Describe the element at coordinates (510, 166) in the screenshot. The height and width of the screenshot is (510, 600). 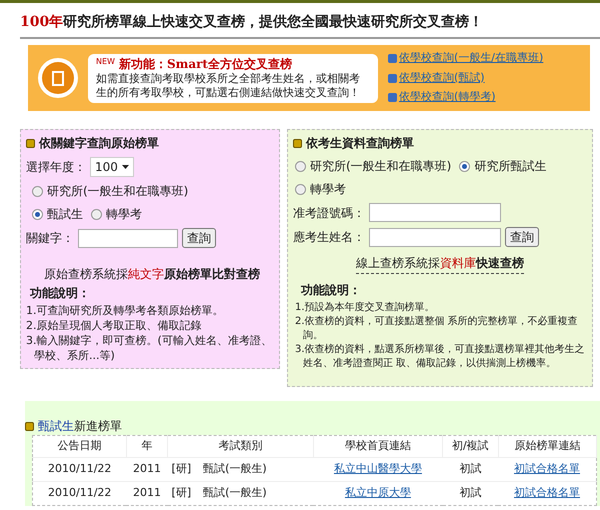
I see `radio-label: 研究所甄試生` at that location.